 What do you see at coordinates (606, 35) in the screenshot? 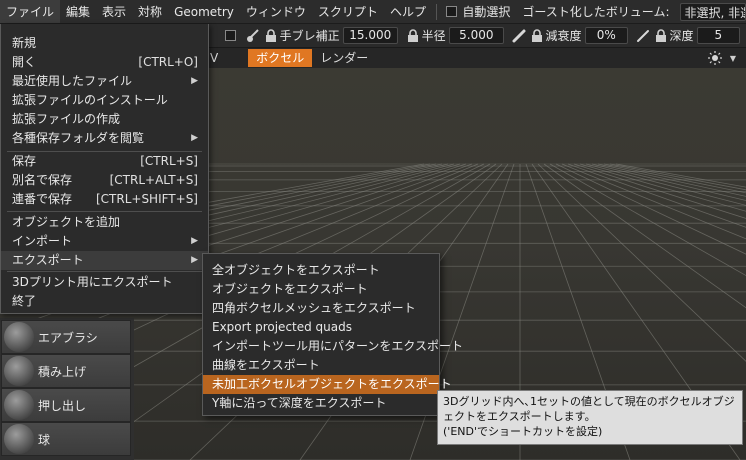
I see `falloff-input: 0%` at bounding box center [606, 35].